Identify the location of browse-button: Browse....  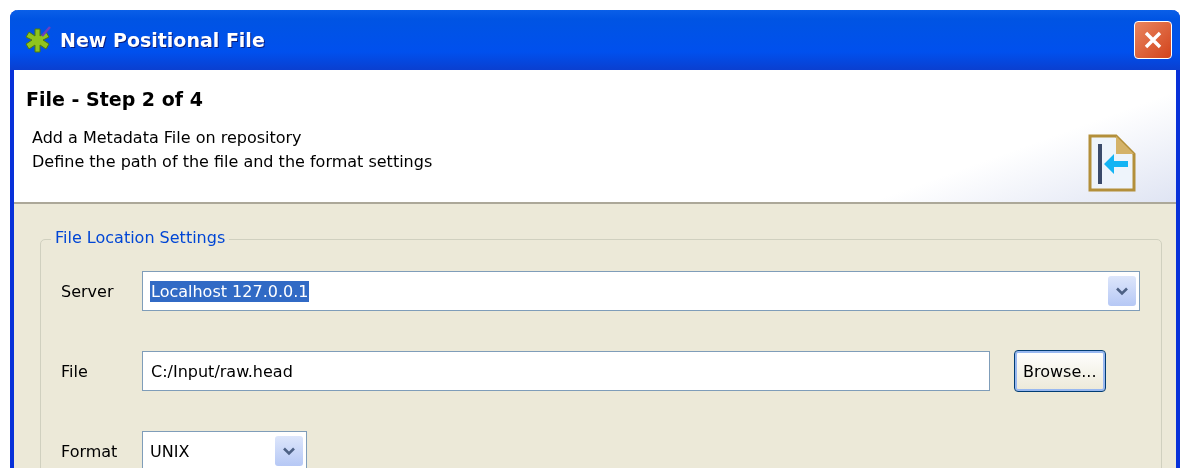
(1060, 371).